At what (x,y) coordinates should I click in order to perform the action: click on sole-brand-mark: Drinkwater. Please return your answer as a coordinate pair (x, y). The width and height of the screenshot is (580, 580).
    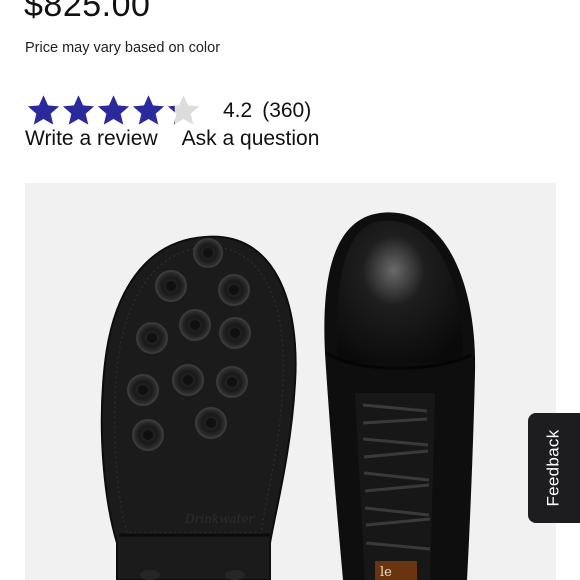
    Looking at the image, I should click on (220, 519).